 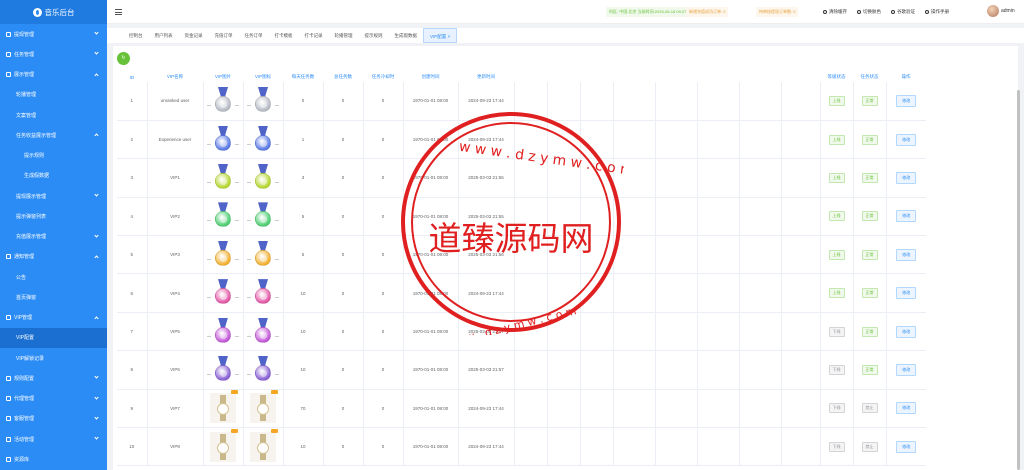 What do you see at coordinates (53, 216) in the screenshot?
I see `sidebar-item: 提示弹窗列表` at bounding box center [53, 216].